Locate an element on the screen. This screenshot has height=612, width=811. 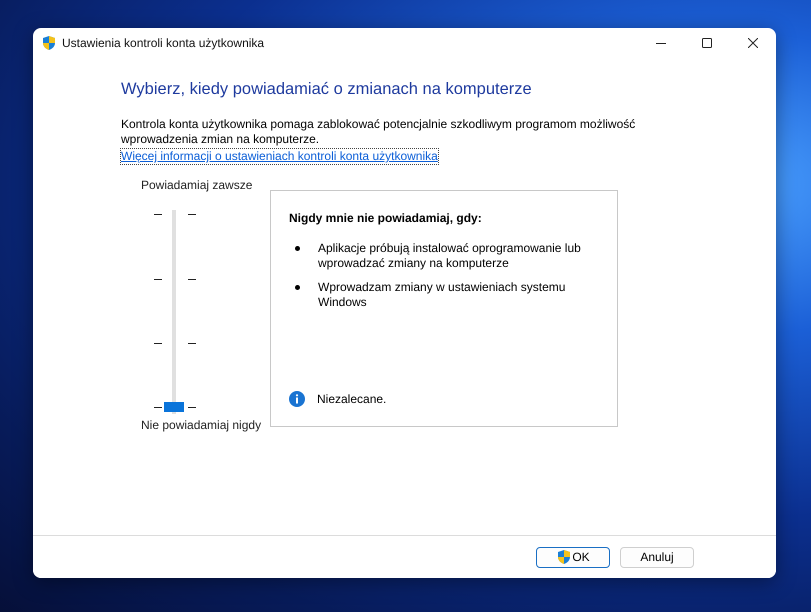
cancel-button: Anuluj is located at coordinates (657, 557).